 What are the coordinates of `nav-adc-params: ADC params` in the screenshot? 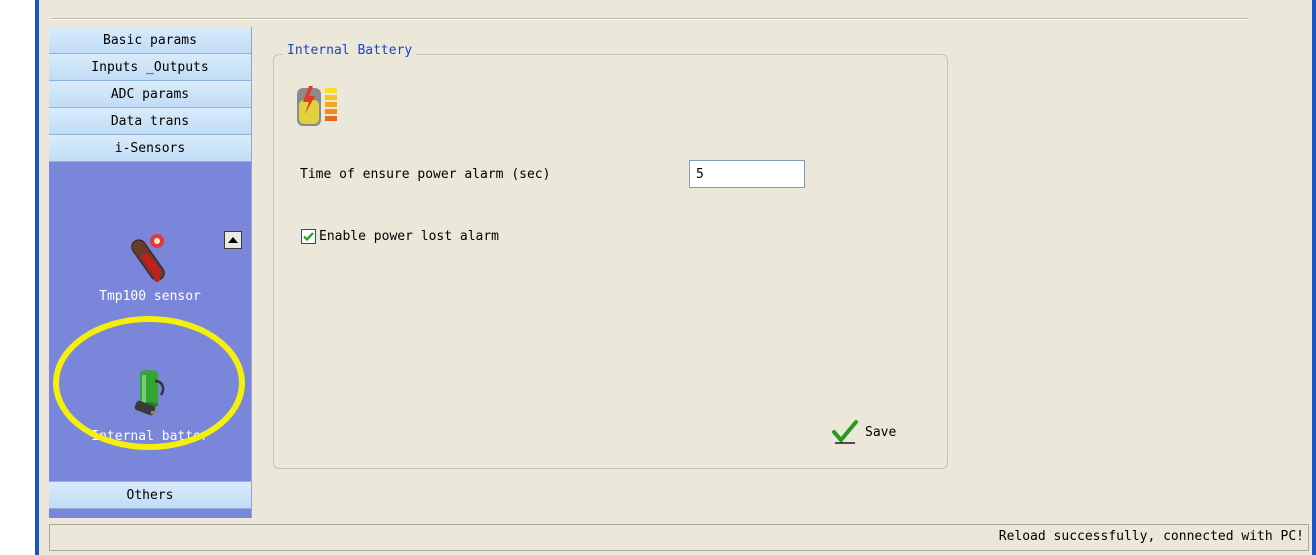 It's located at (150, 94).